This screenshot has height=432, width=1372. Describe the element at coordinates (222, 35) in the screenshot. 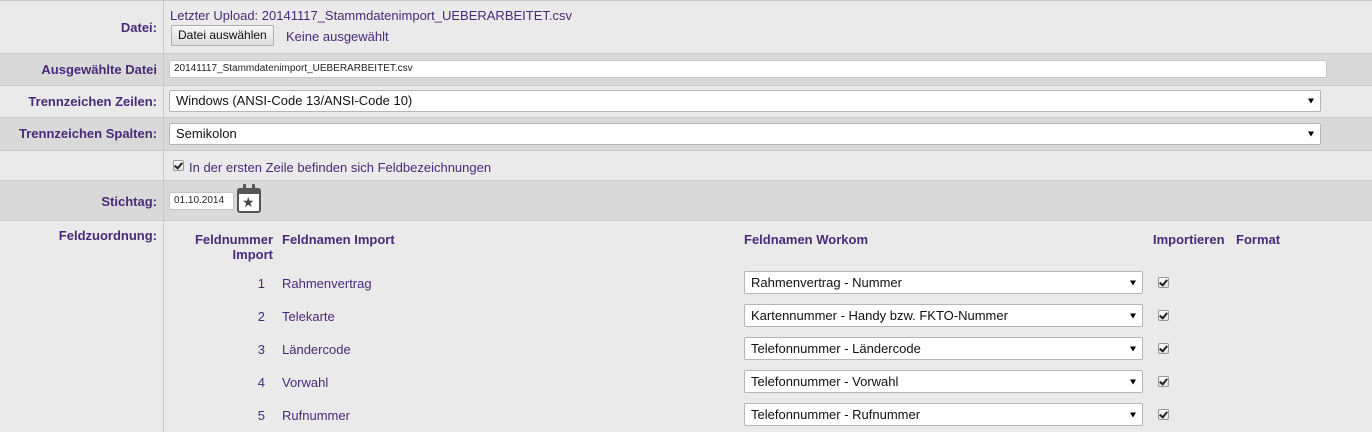

I see `choose-file-button: Datei auswählen` at that location.